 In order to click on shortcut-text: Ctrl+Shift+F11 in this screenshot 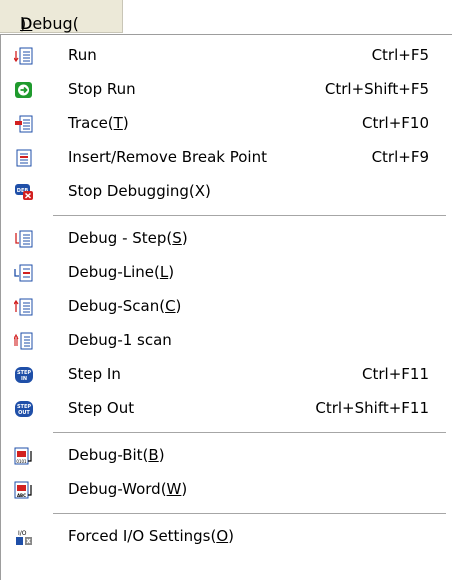, I will do `click(372, 408)`.